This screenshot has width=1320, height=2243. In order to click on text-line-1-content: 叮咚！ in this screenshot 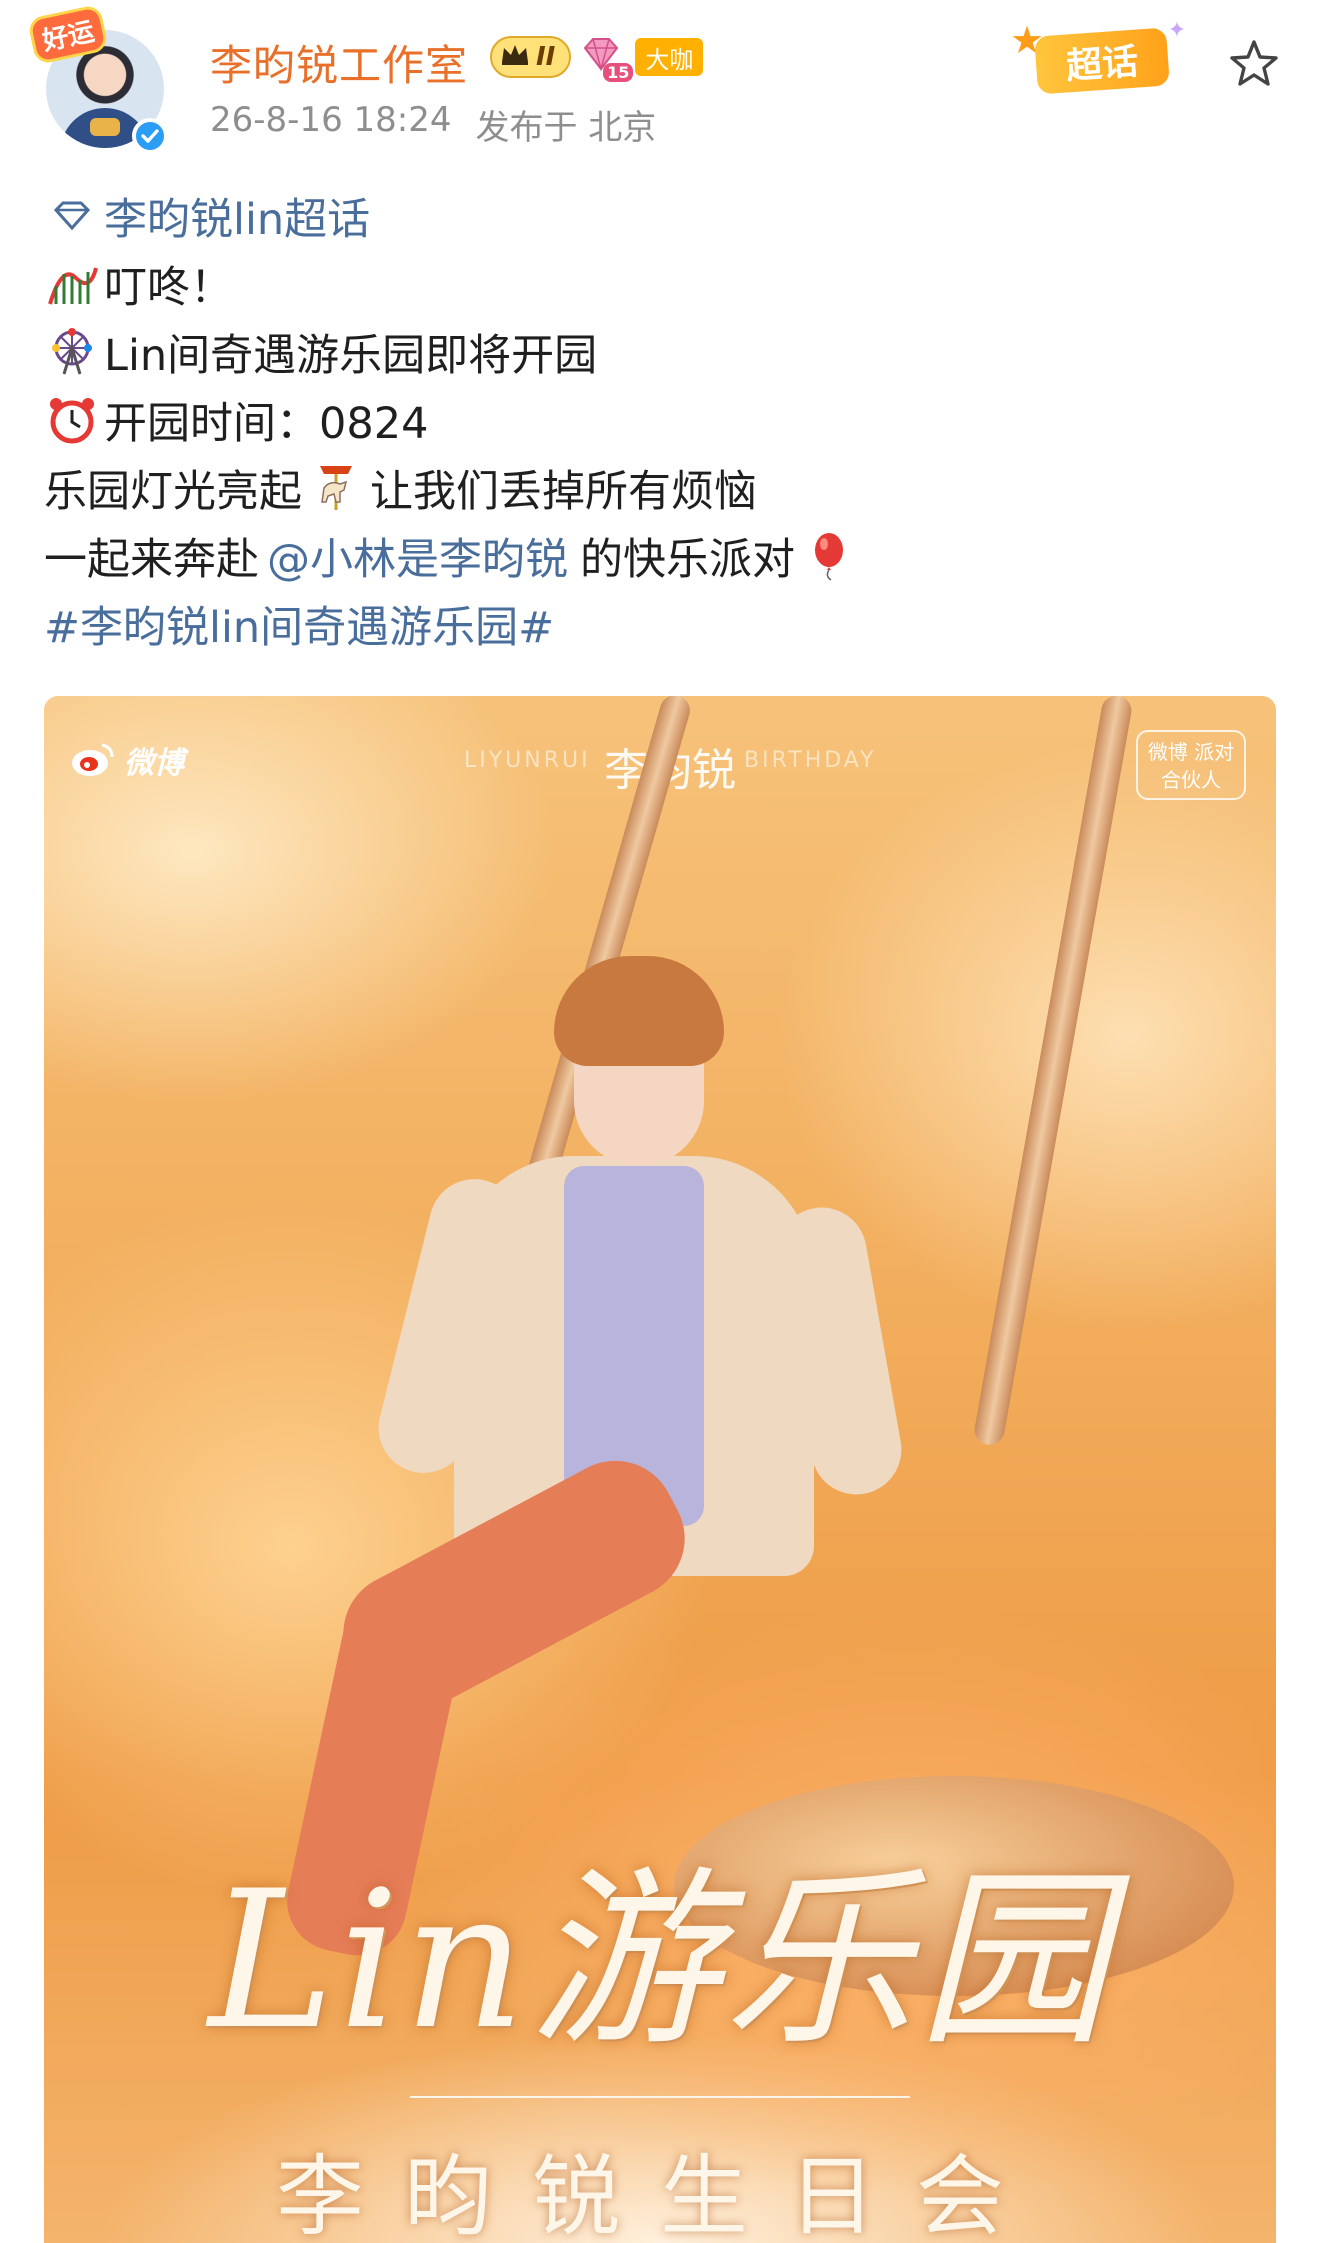, I will do `click(168, 288)`.